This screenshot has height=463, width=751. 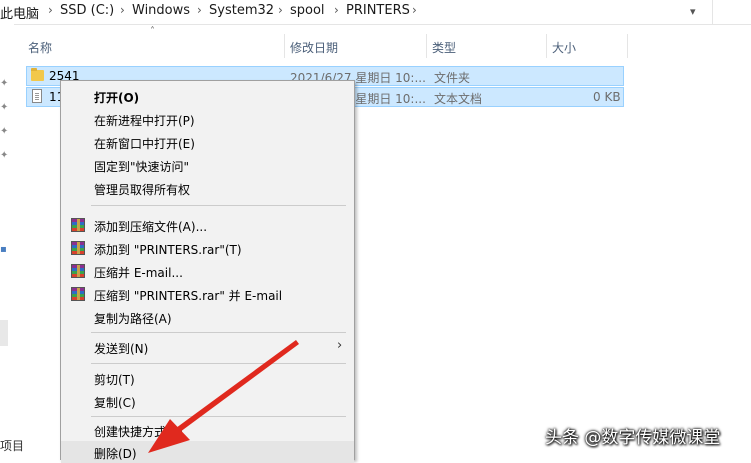 What do you see at coordinates (207, 430) in the screenshot?
I see `menu-item-create-shortcut: 创建快捷方式(S)` at bounding box center [207, 430].